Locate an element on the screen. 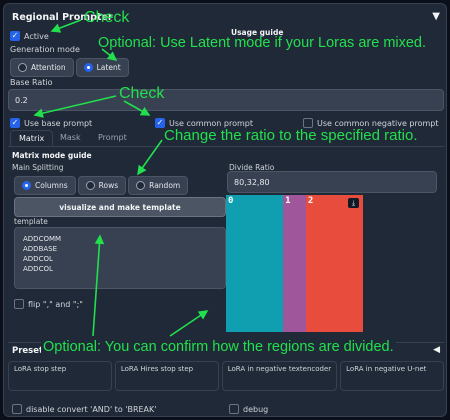 This screenshot has width=450, height=420. arrow-to-use-base is located at coordinates (75, 106).